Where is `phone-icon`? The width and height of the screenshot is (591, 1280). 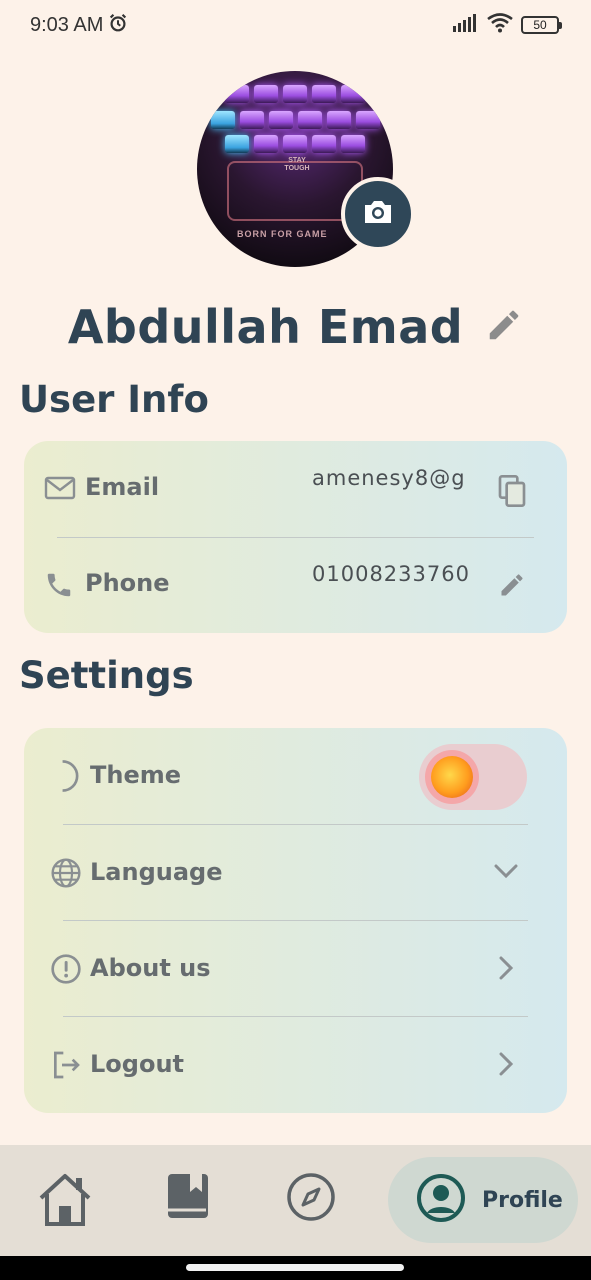 phone-icon is located at coordinates (59, 587).